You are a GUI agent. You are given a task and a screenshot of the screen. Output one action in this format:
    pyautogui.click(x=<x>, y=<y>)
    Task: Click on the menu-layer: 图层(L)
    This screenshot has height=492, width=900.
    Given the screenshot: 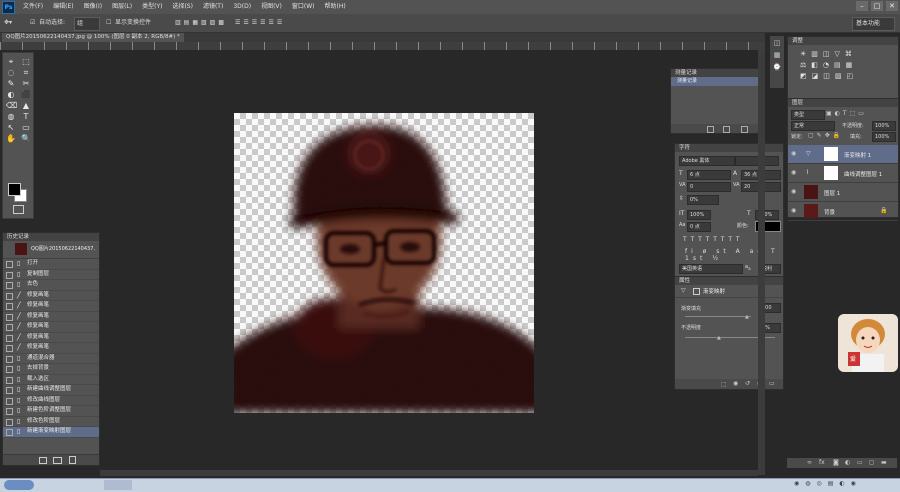 What is the action you would take?
    pyautogui.click(x=122, y=7)
    